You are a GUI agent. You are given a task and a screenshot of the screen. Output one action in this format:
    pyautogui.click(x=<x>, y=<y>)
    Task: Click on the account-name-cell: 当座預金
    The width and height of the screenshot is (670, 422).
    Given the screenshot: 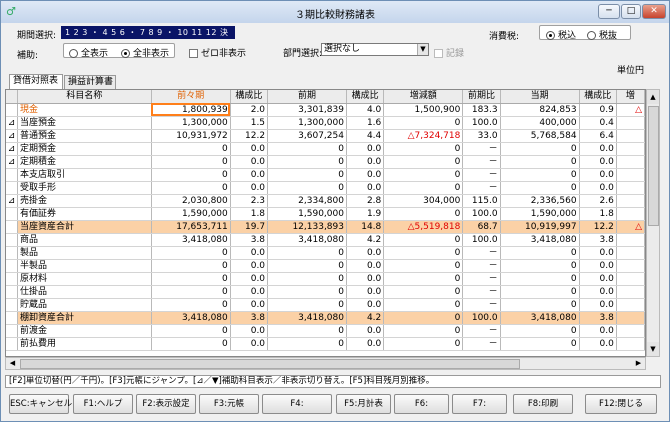 What is the action you would take?
    pyautogui.click(x=84, y=123)
    